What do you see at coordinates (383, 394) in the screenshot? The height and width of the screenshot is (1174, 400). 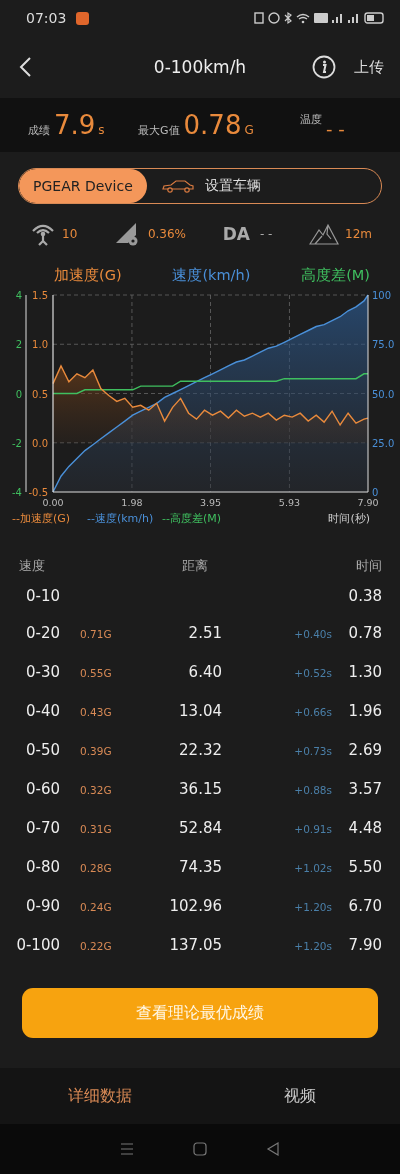 I see `axis-tick-label: 50.0` at bounding box center [383, 394].